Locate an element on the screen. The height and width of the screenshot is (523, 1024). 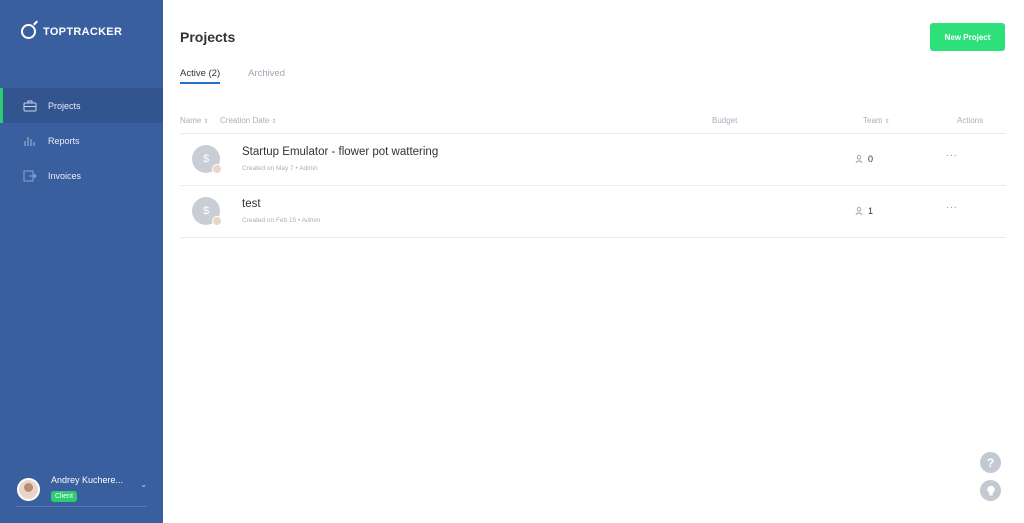
app-logo: TOPTRACKER is located at coordinates (71, 31).